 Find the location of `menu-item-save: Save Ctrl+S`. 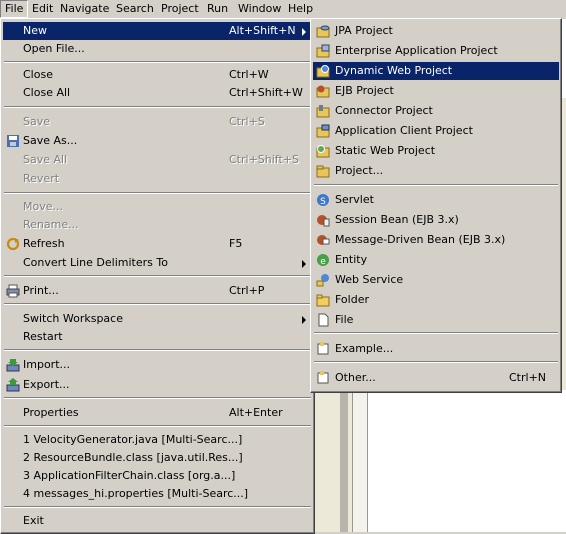

menu-item-save: Save Ctrl+S is located at coordinates (157, 122).